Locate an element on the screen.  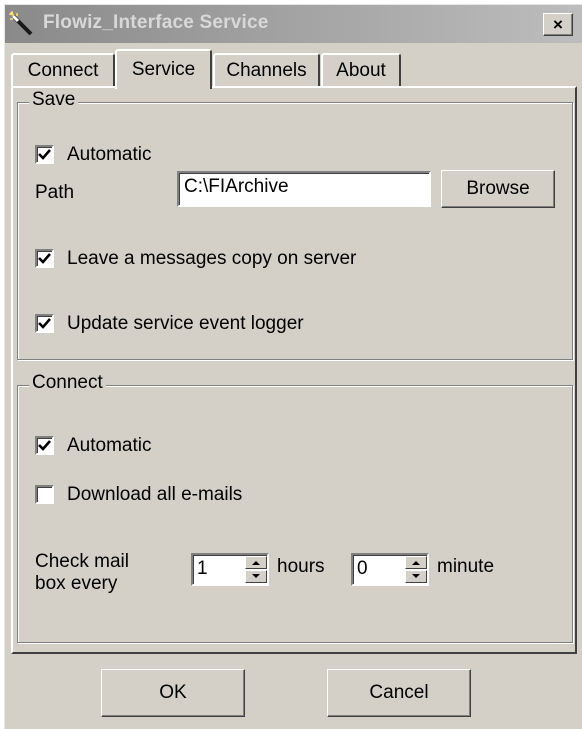
ok-label: OK is located at coordinates (173, 692).